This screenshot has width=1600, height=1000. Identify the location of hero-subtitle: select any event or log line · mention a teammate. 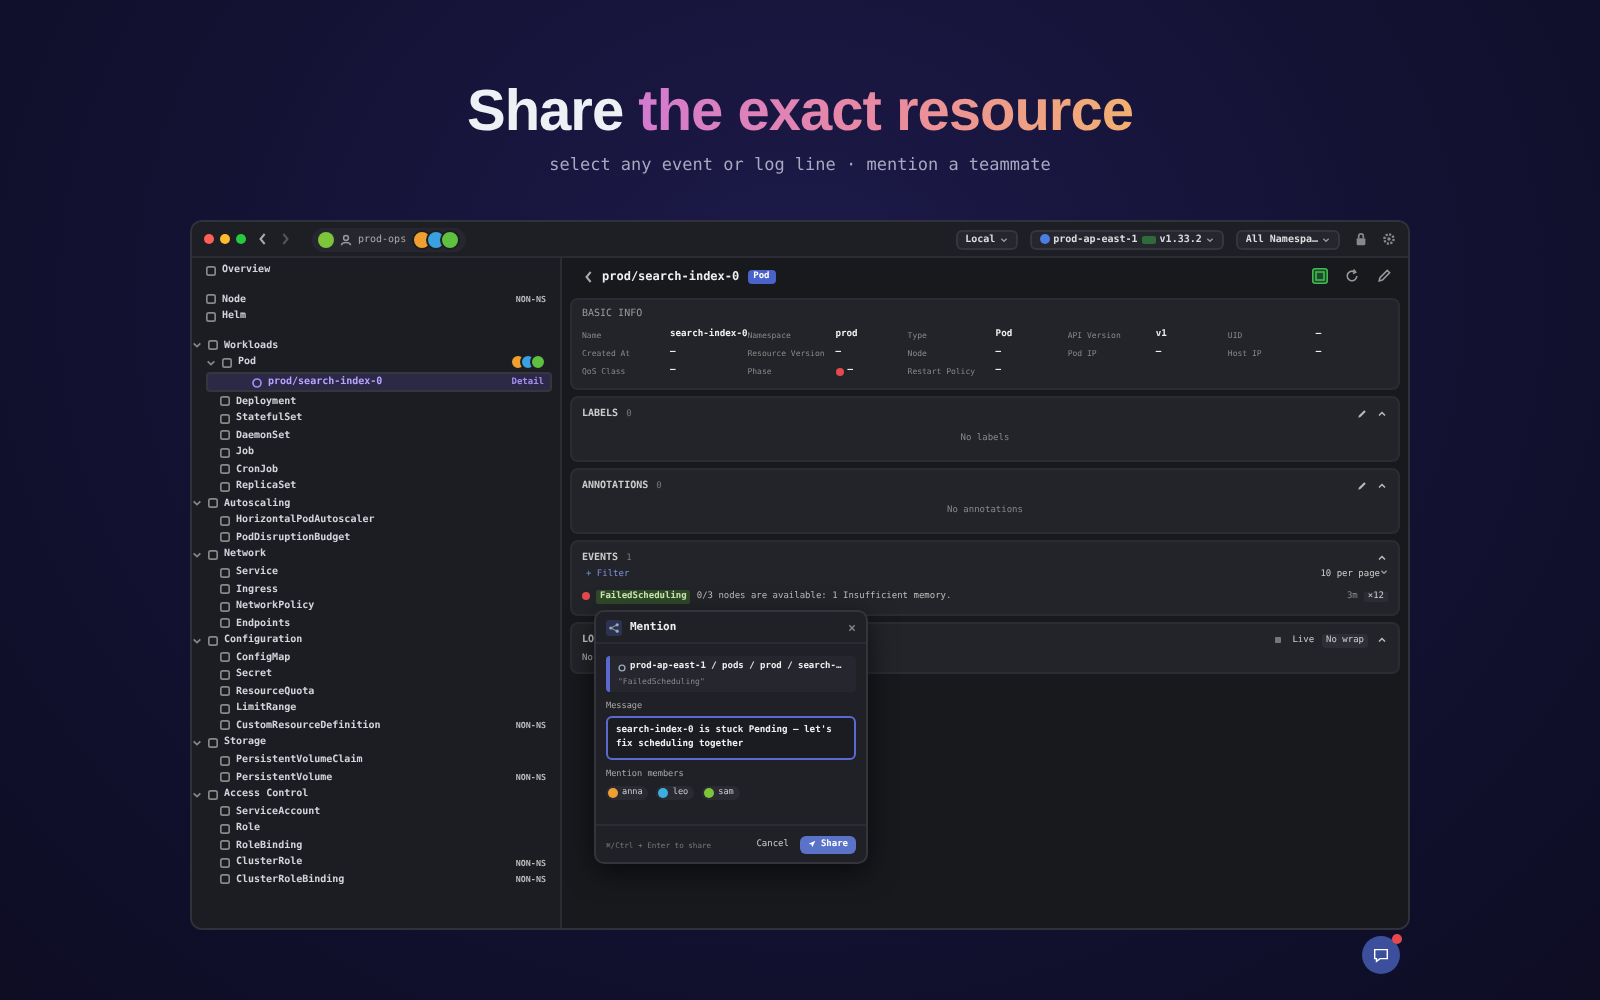
(800, 166).